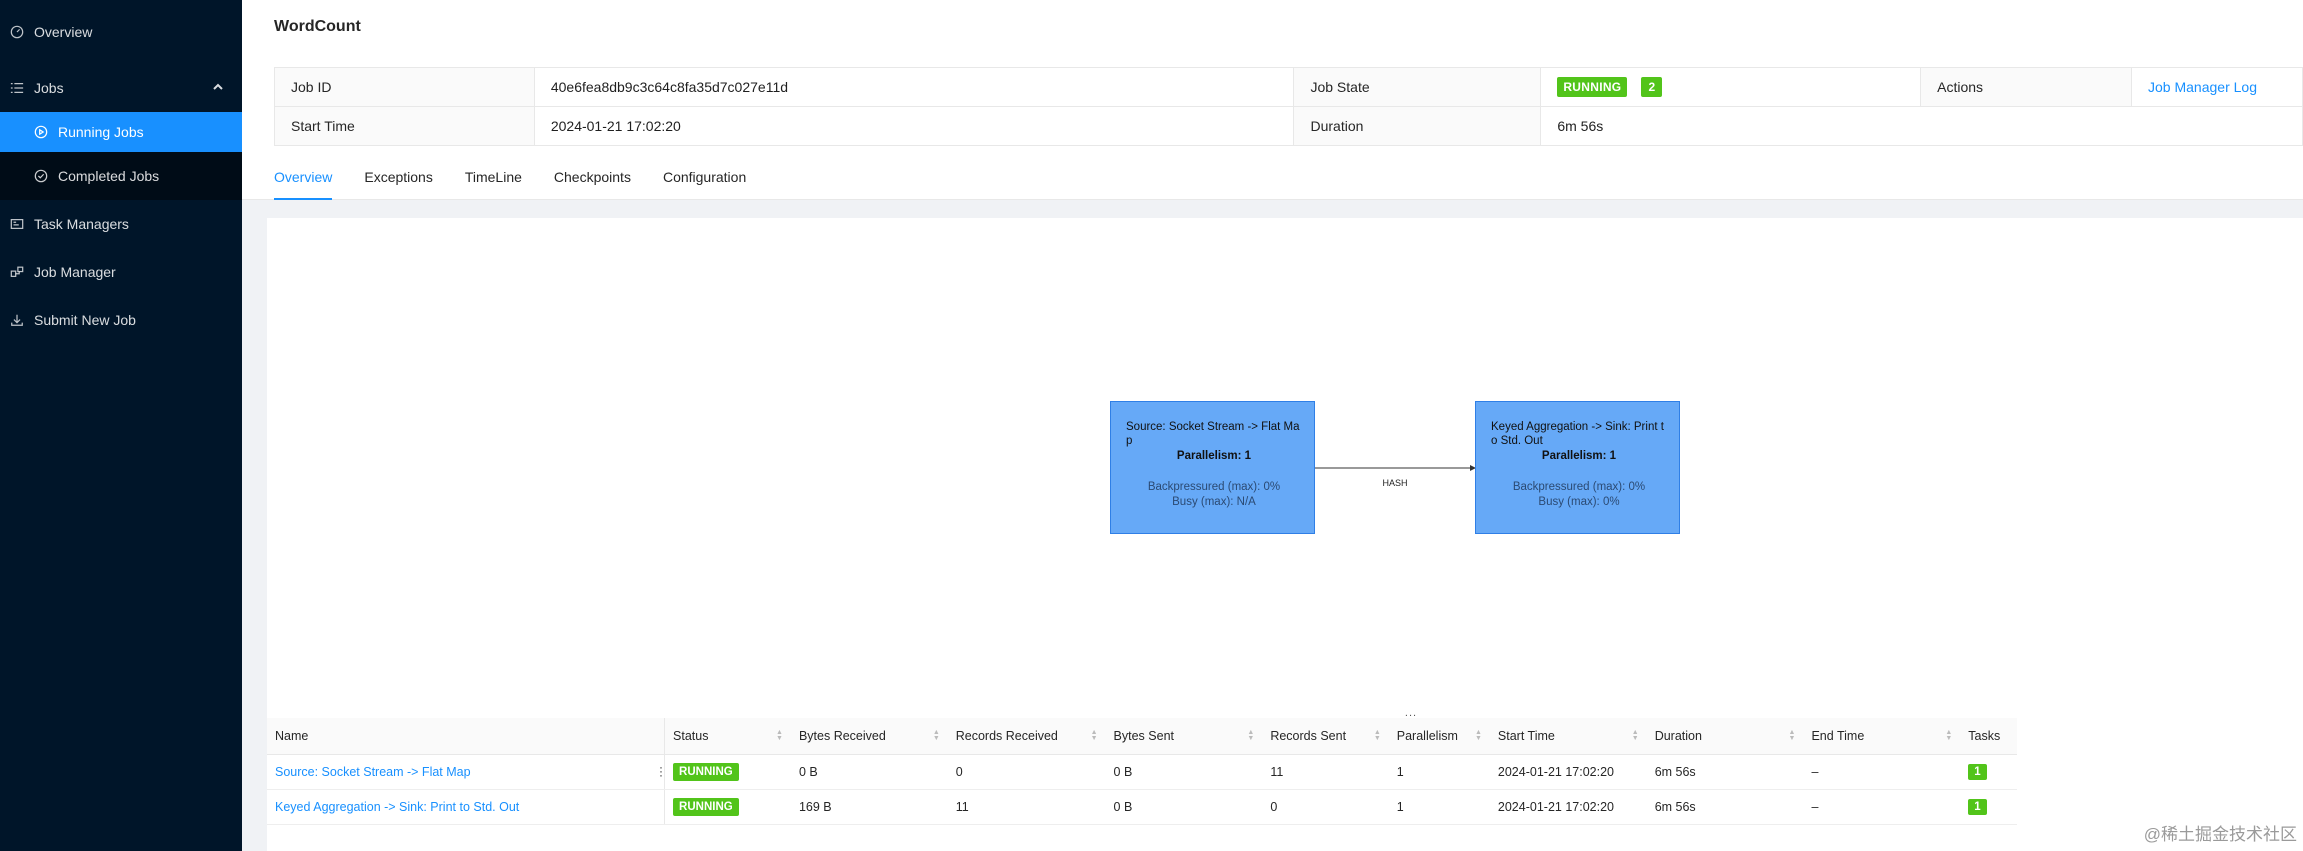 This screenshot has width=2303, height=851. I want to click on actions-label: Actions, so click(2026, 87).